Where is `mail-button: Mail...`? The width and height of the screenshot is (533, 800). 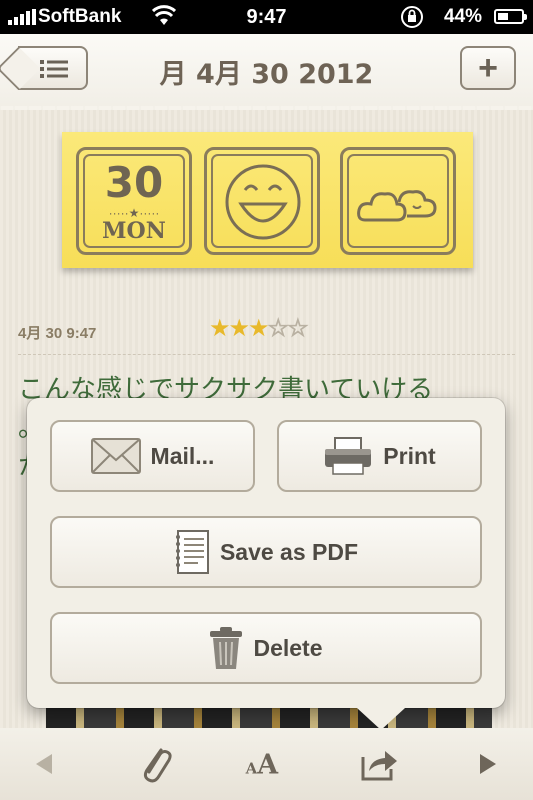 mail-button: Mail... is located at coordinates (152, 456).